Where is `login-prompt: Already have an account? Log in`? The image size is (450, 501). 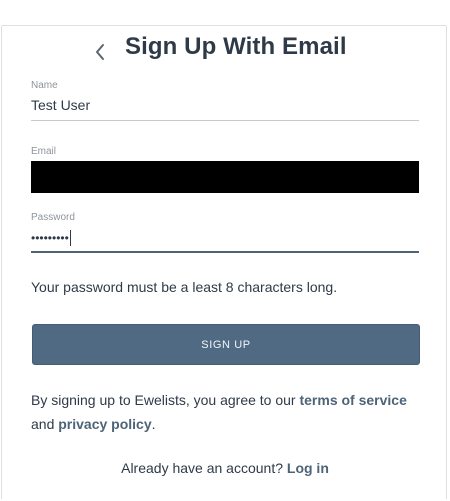
login-prompt: Already have an account? Log in is located at coordinates (225, 468).